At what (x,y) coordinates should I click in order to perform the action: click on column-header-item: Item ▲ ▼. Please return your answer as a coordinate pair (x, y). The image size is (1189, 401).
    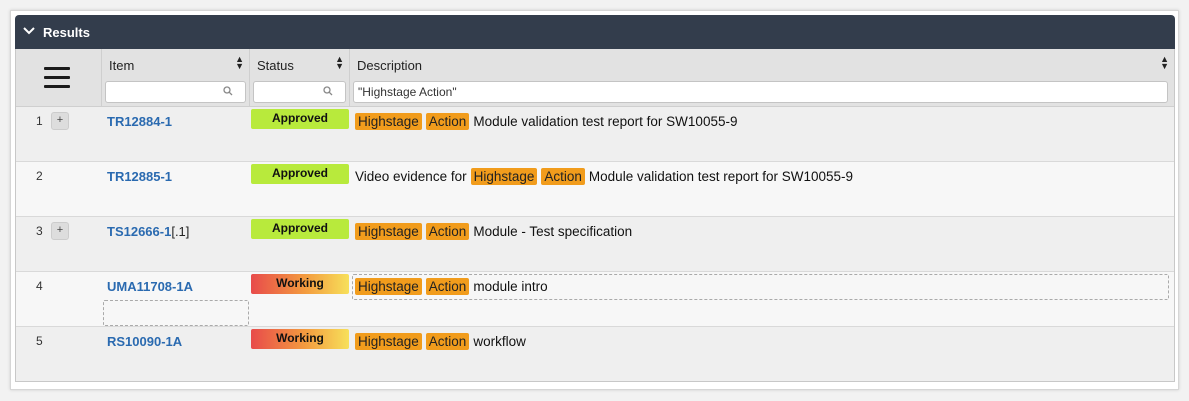
    Looking at the image, I should click on (176, 78).